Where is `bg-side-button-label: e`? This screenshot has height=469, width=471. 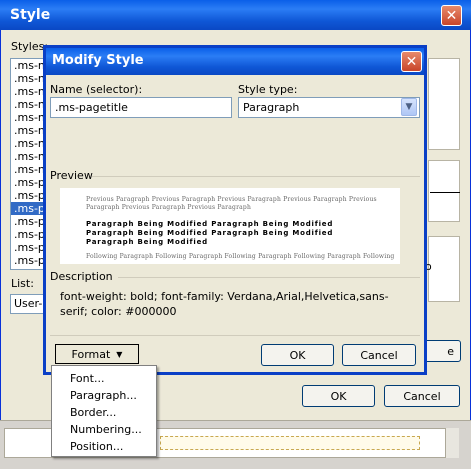
bg-side-button-label: e is located at coordinates (450, 351).